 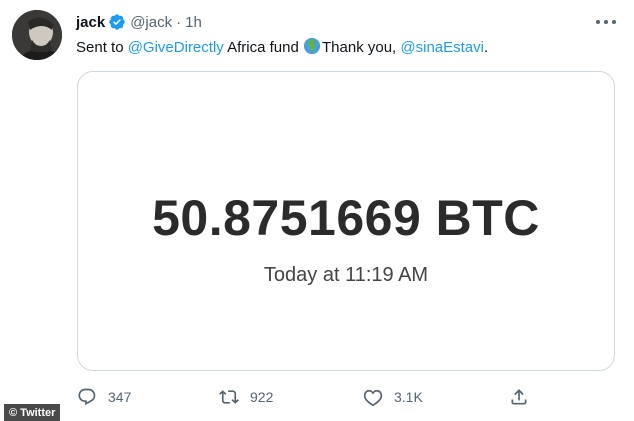 I want to click on tweet-actions: 347 922 3.1K, so click(x=307, y=398).